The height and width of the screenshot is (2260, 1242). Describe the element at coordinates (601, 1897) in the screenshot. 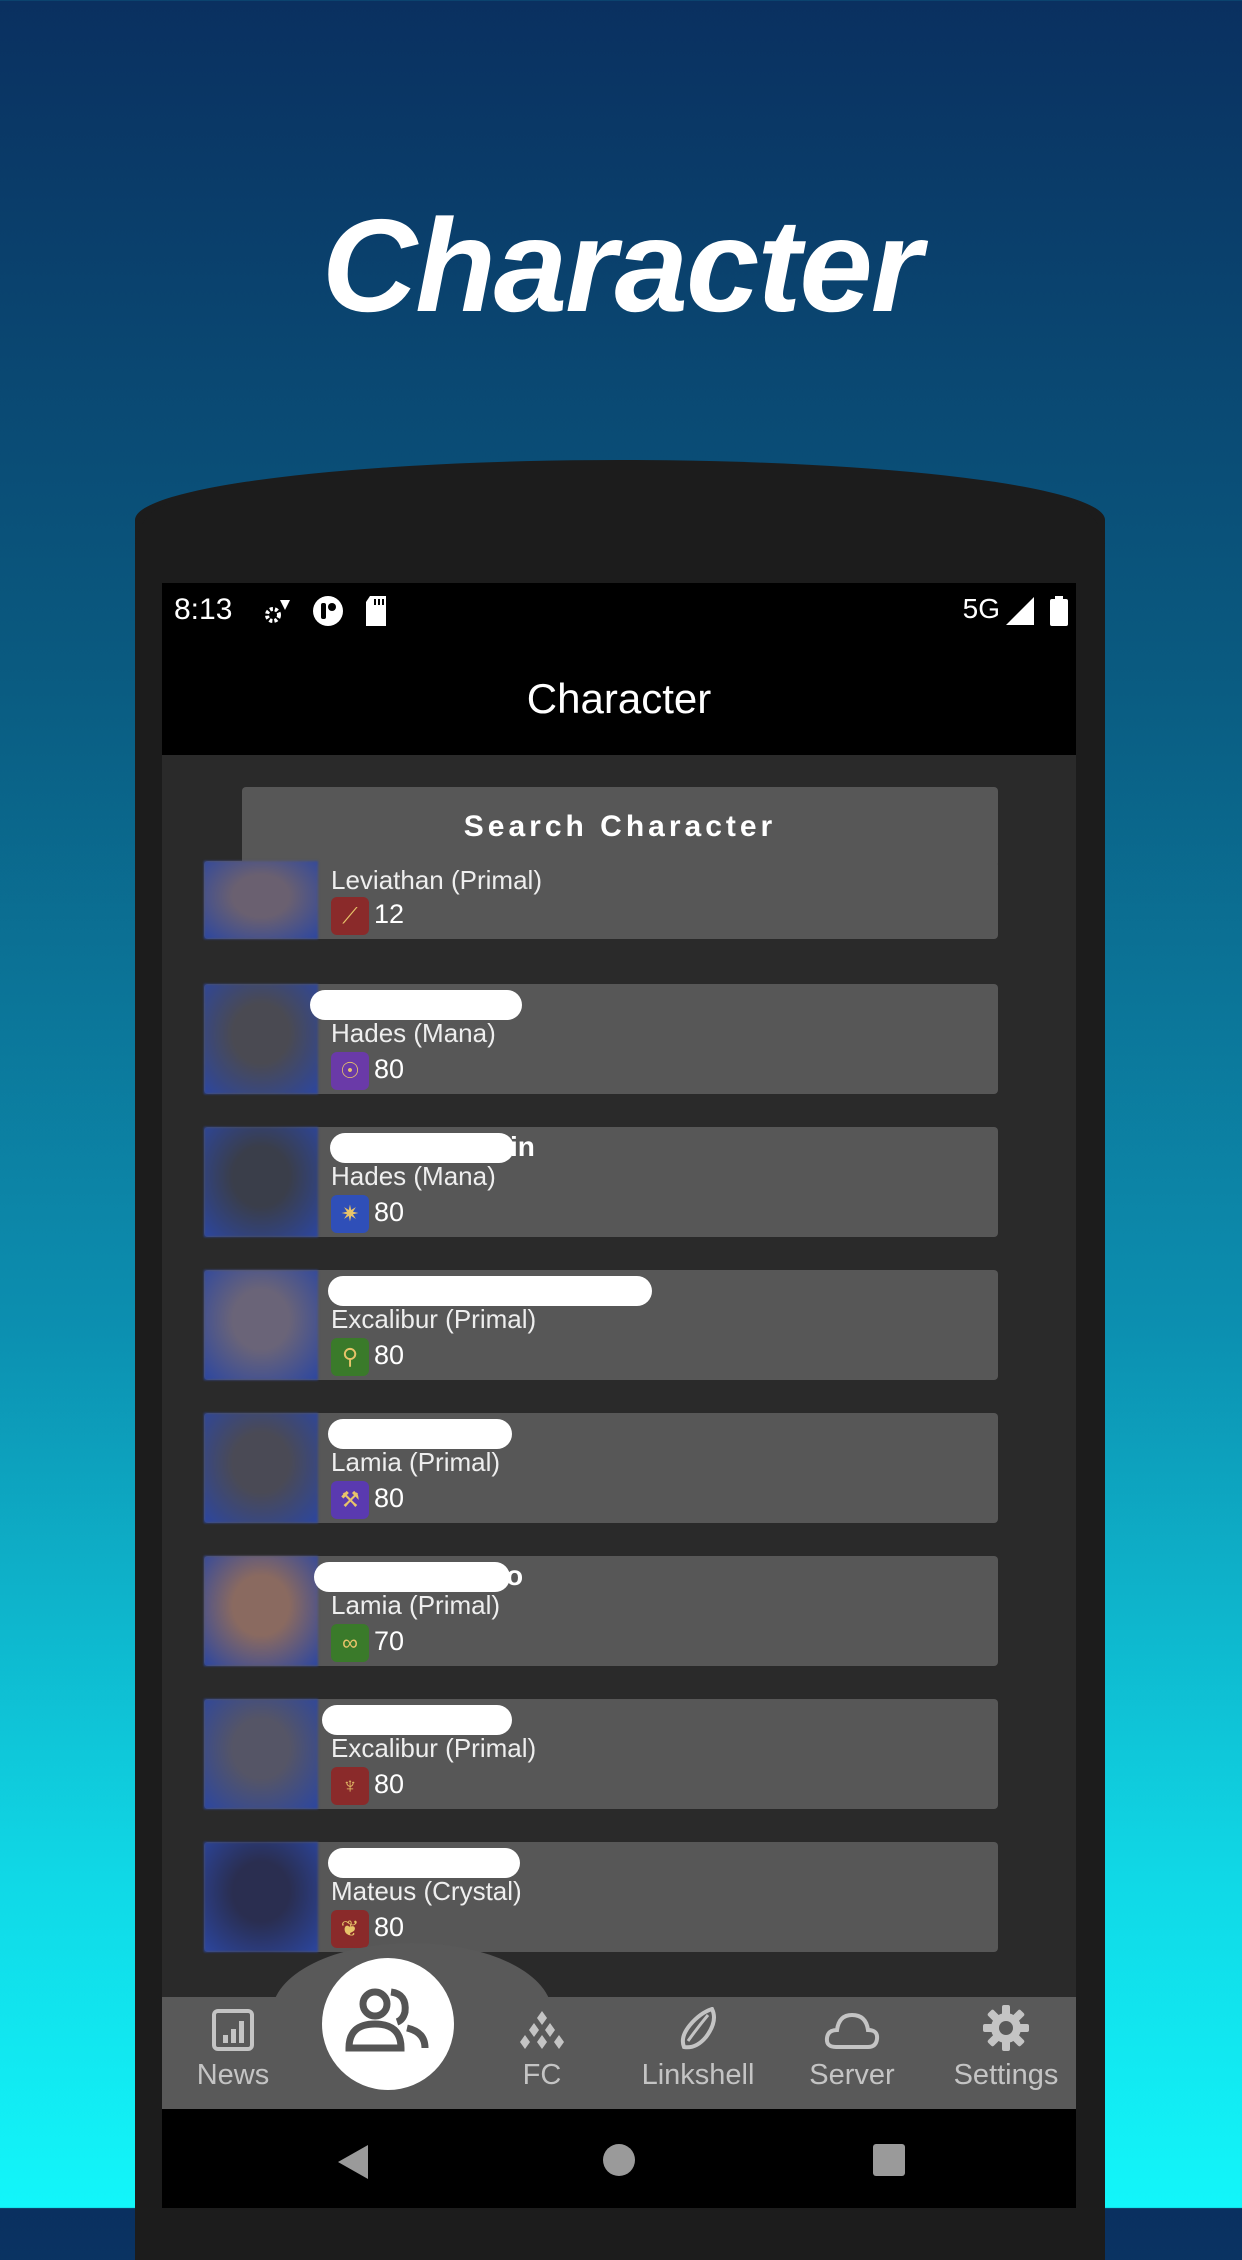

I see `character-row: Mateus (Crystal) ❦ 80` at that location.